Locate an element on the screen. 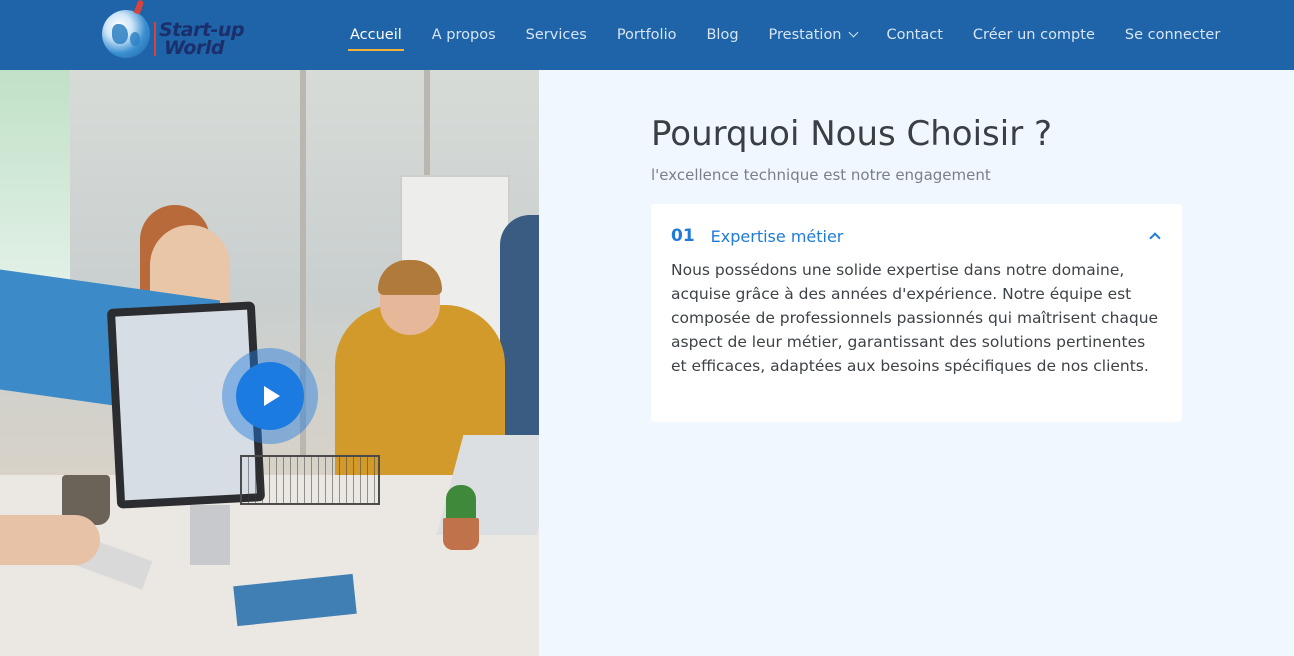  nav-item-a-propos: A propos is located at coordinates (464, 35).